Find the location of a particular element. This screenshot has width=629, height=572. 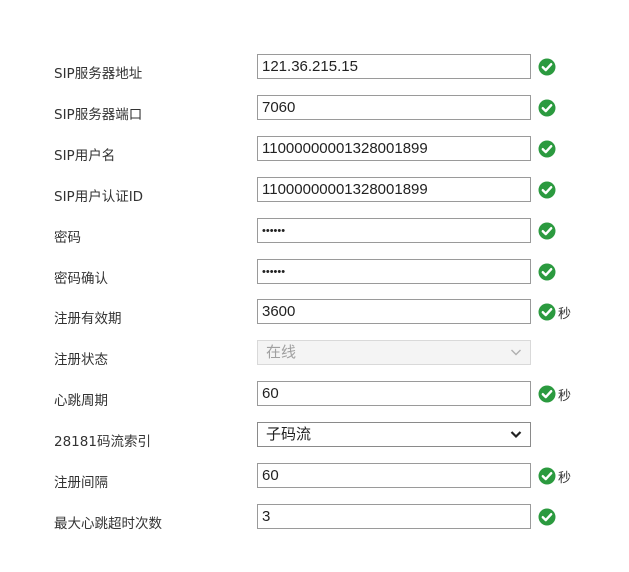

registration-validity-row: 注册有效期 秒 is located at coordinates (314, 315).